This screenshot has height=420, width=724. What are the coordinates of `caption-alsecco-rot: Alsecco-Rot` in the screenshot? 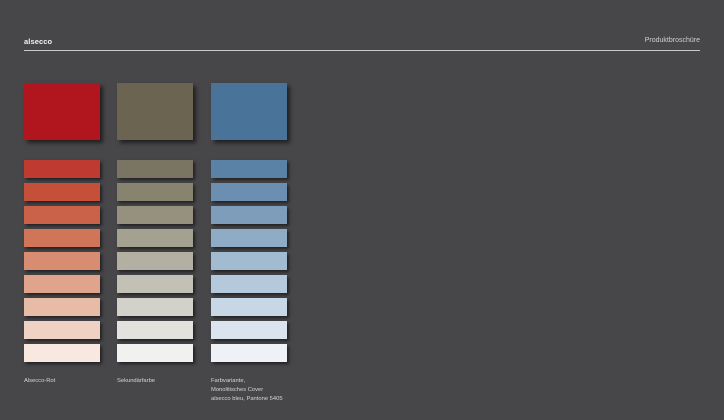 It's located at (40, 381).